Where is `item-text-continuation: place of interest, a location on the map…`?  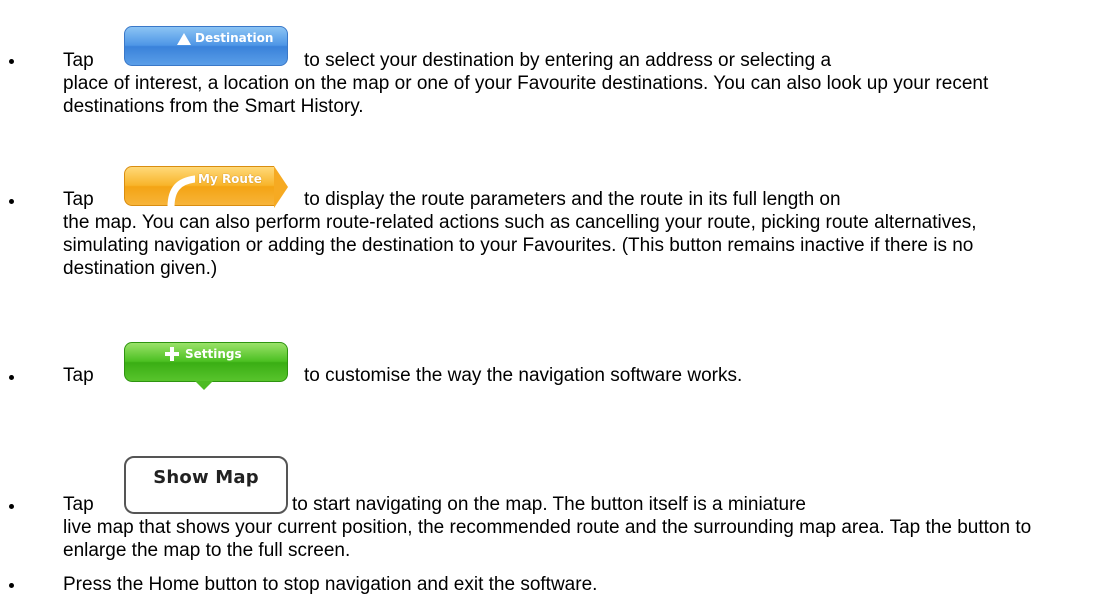 item-text-continuation: place of interest, a location on the map… is located at coordinates (526, 95).